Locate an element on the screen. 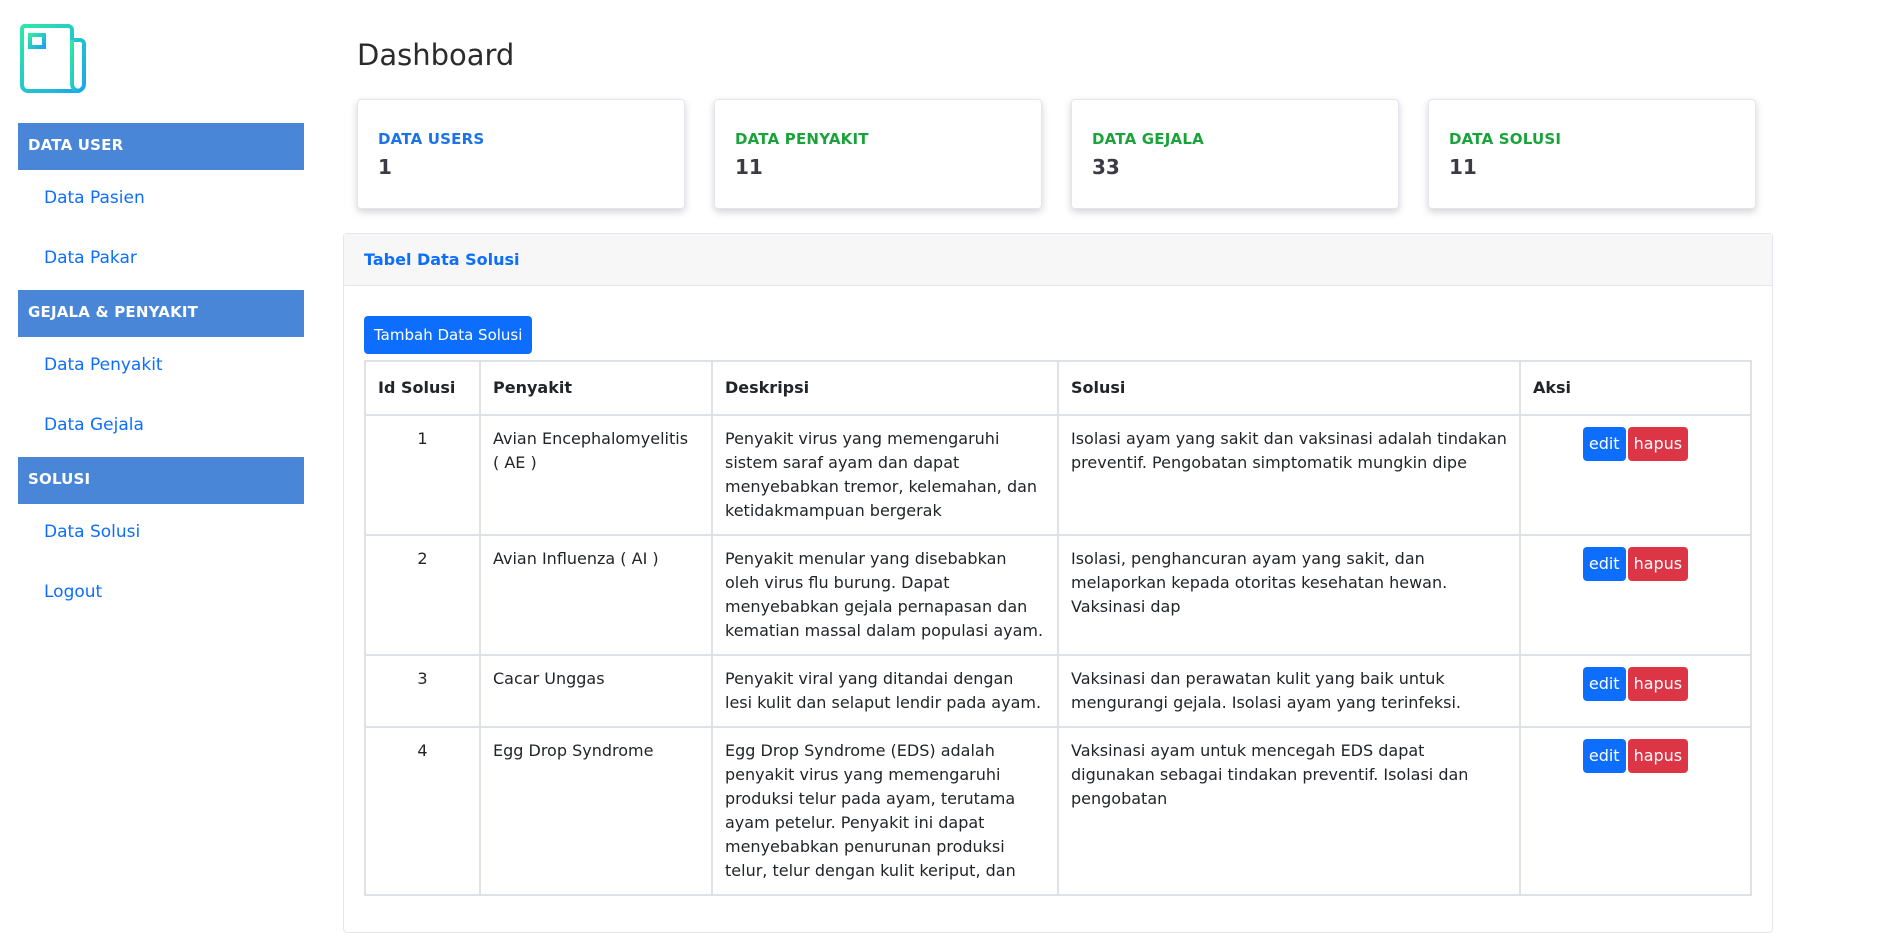  cell-penyakit: Avian Encephalomyelitis ( AE ) is located at coordinates (596, 475).